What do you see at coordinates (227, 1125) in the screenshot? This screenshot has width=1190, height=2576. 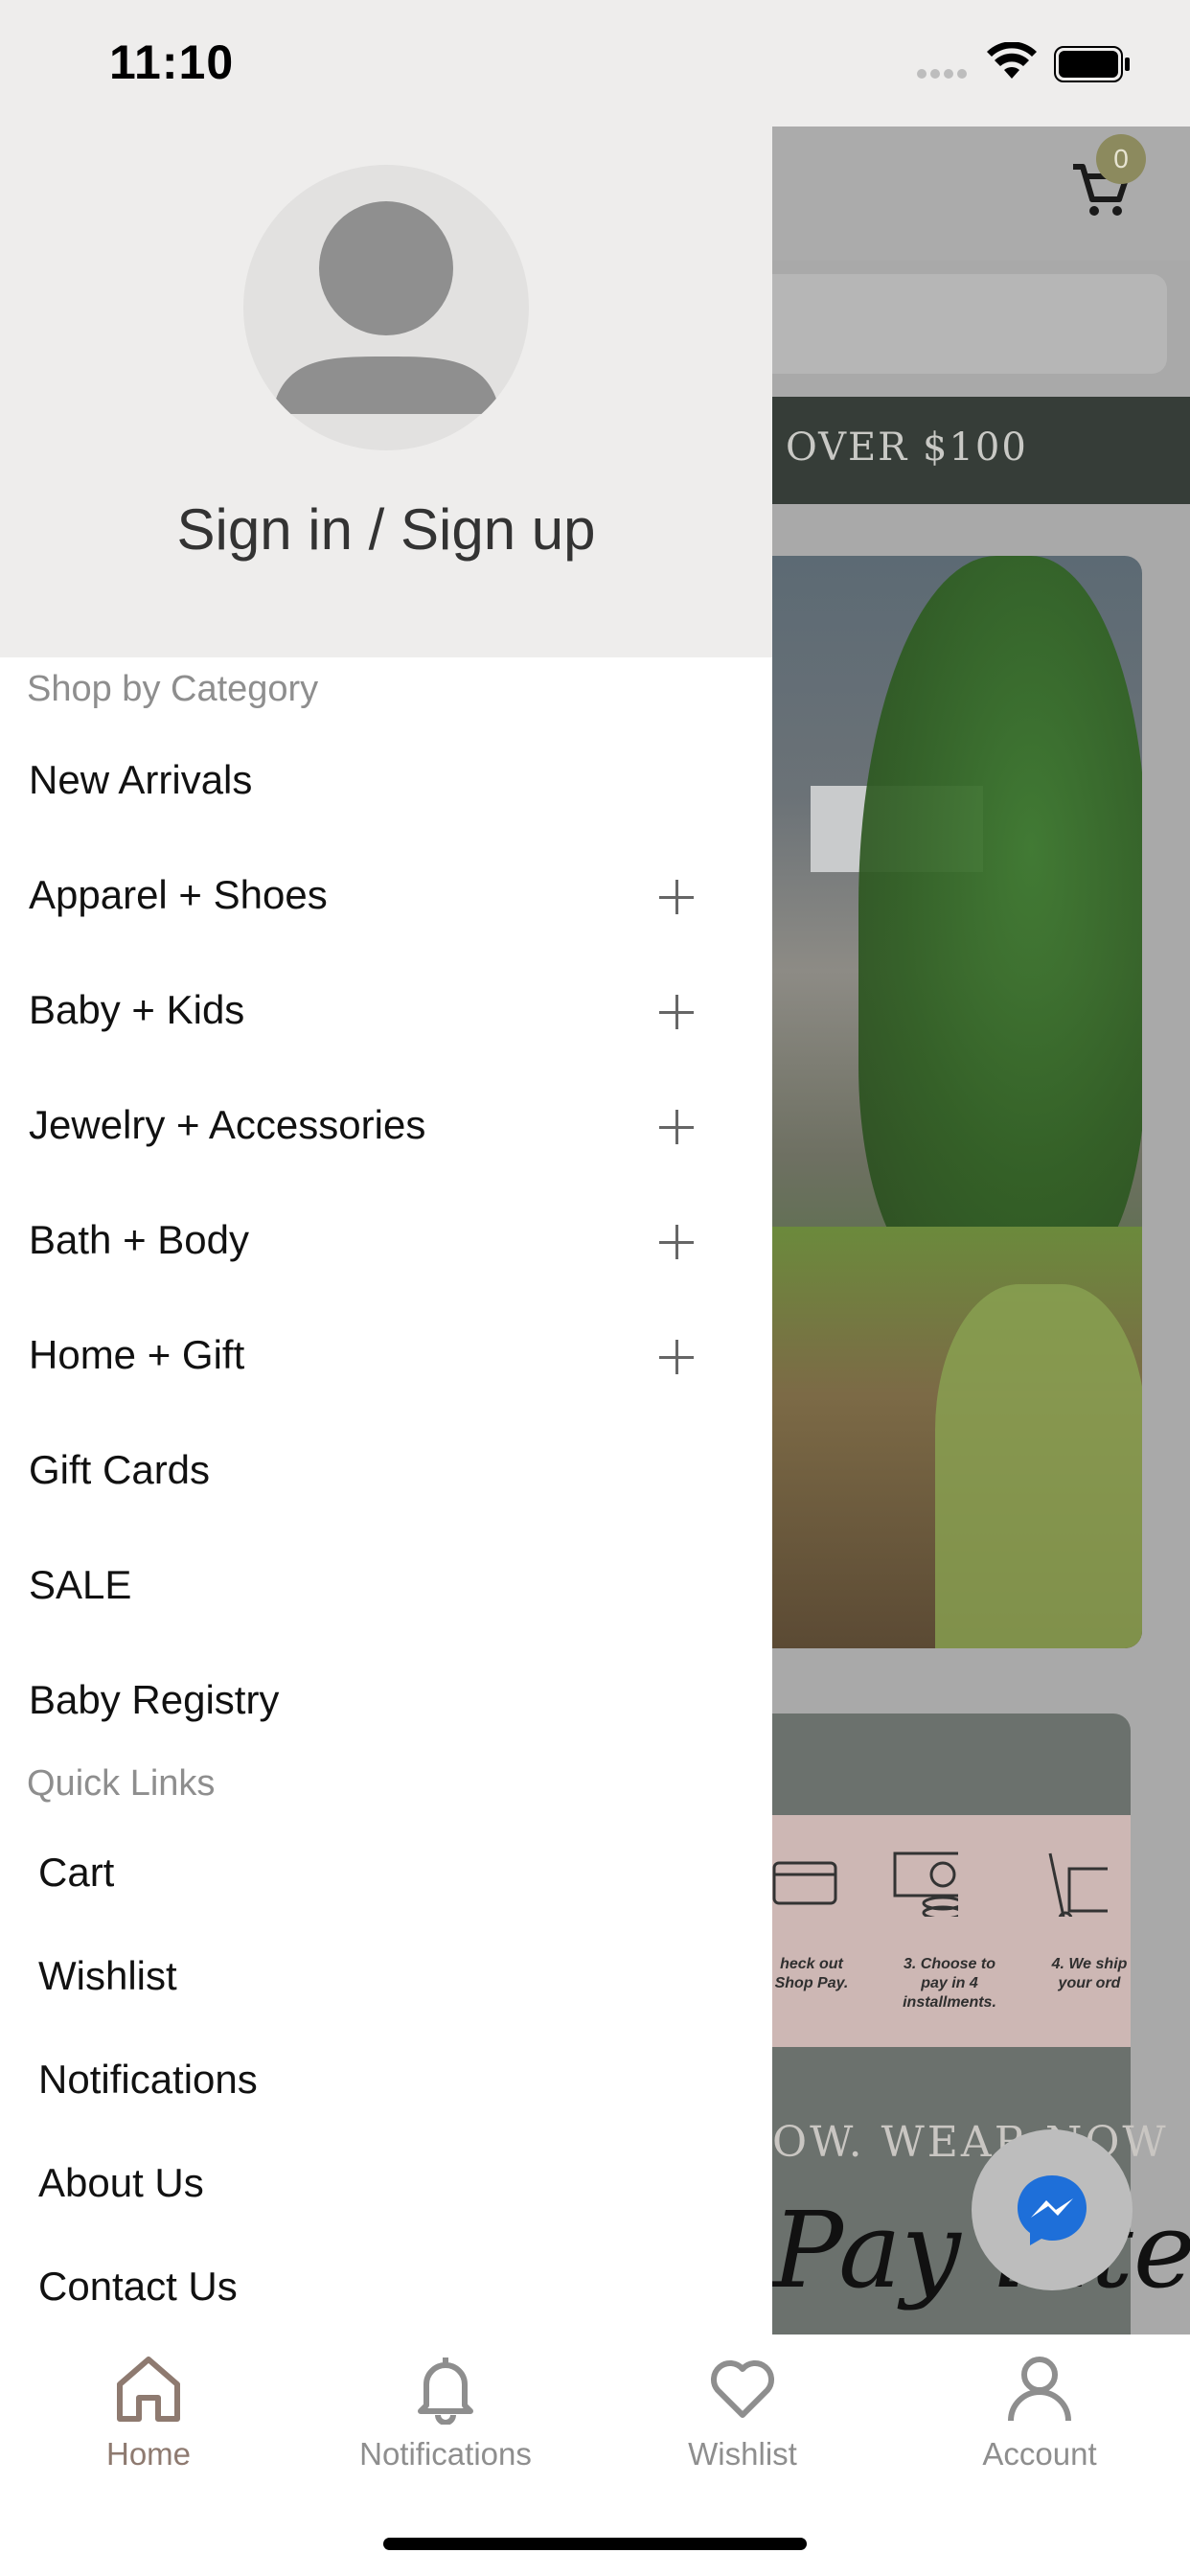 I see `category-jewelry-accessories: Jewelry + Accessories` at bounding box center [227, 1125].